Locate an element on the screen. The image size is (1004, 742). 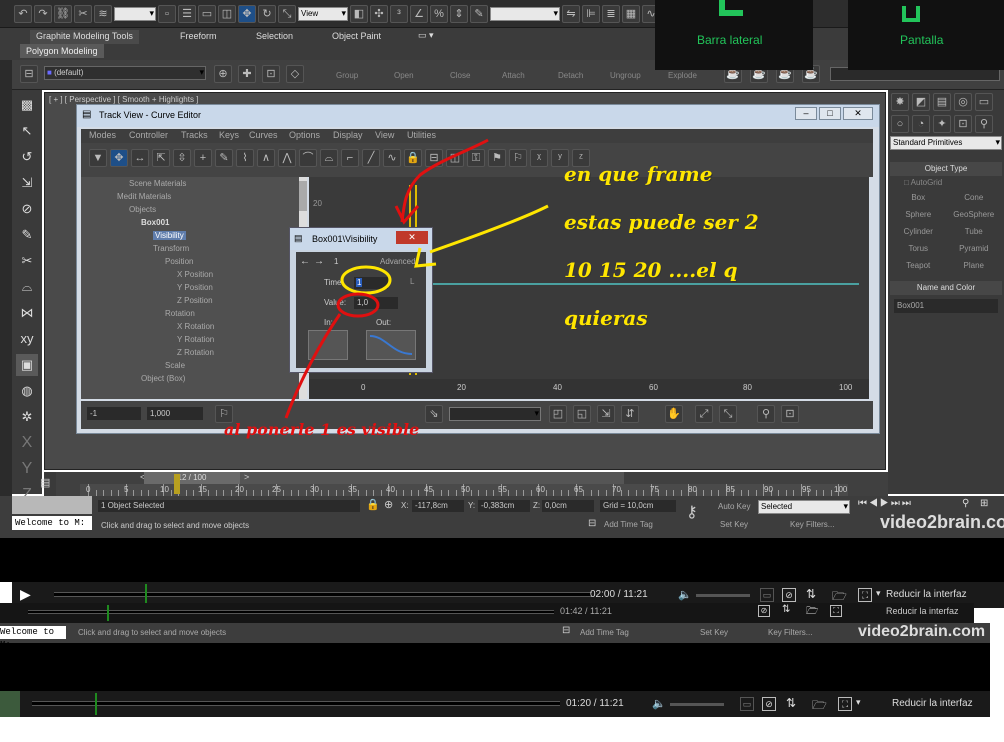
annotation-line-4: quieras is located at coordinates (606, 318).